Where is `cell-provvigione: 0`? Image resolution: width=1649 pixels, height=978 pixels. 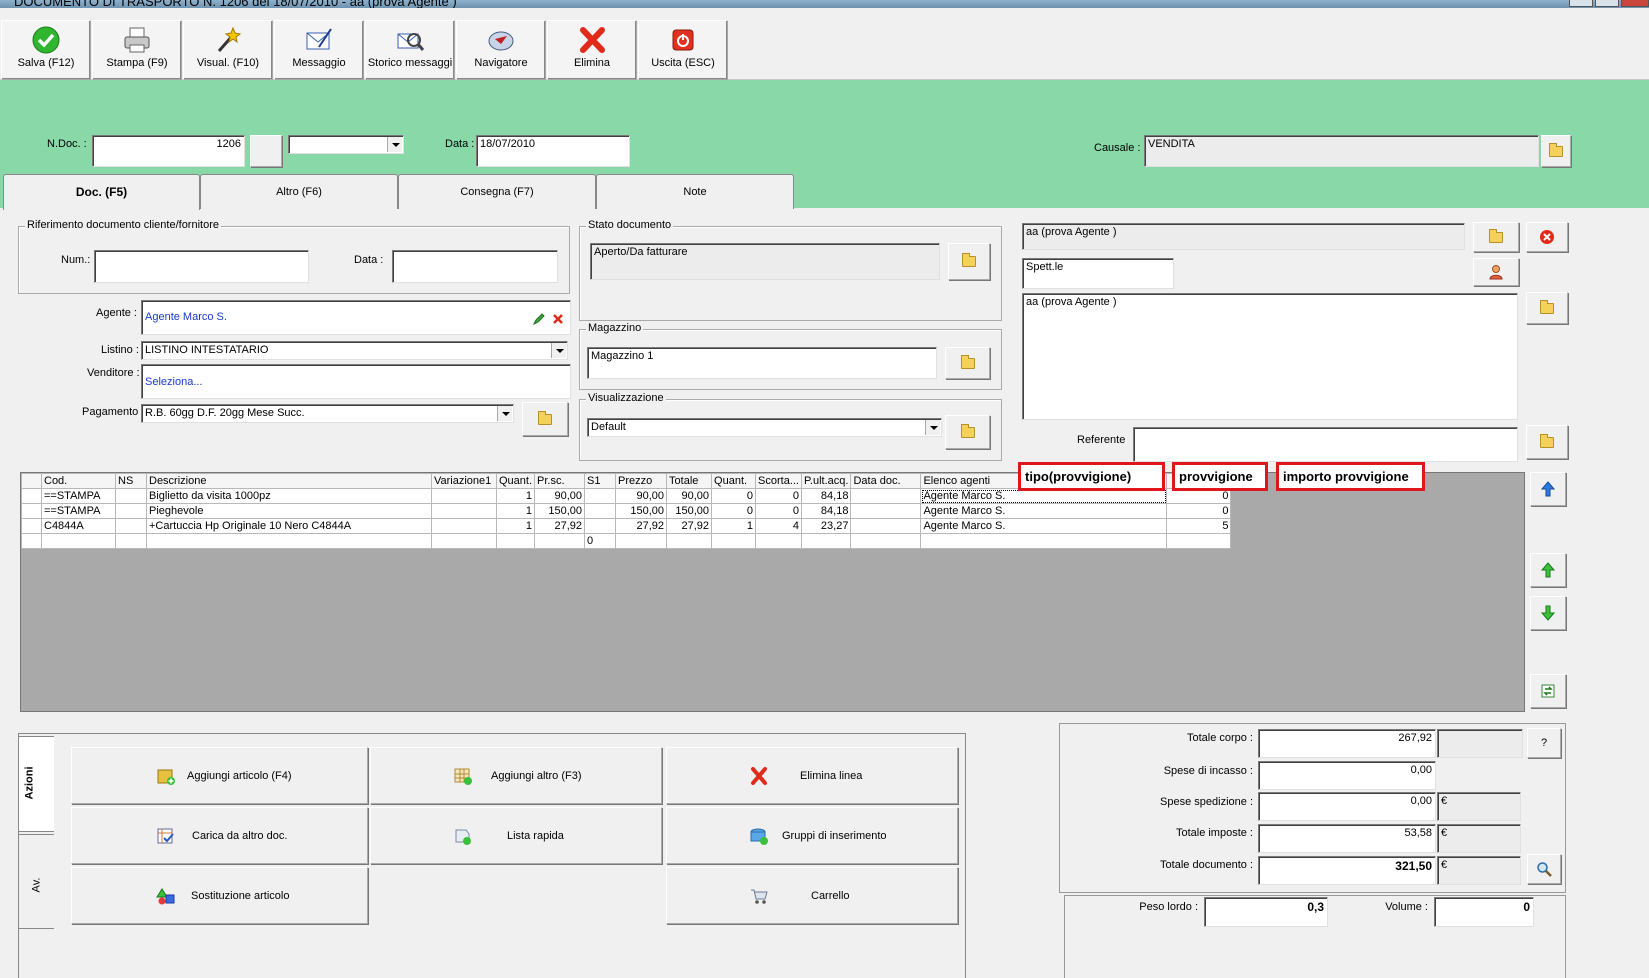
cell-provvigione: 0 is located at coordinates (1199, 511).